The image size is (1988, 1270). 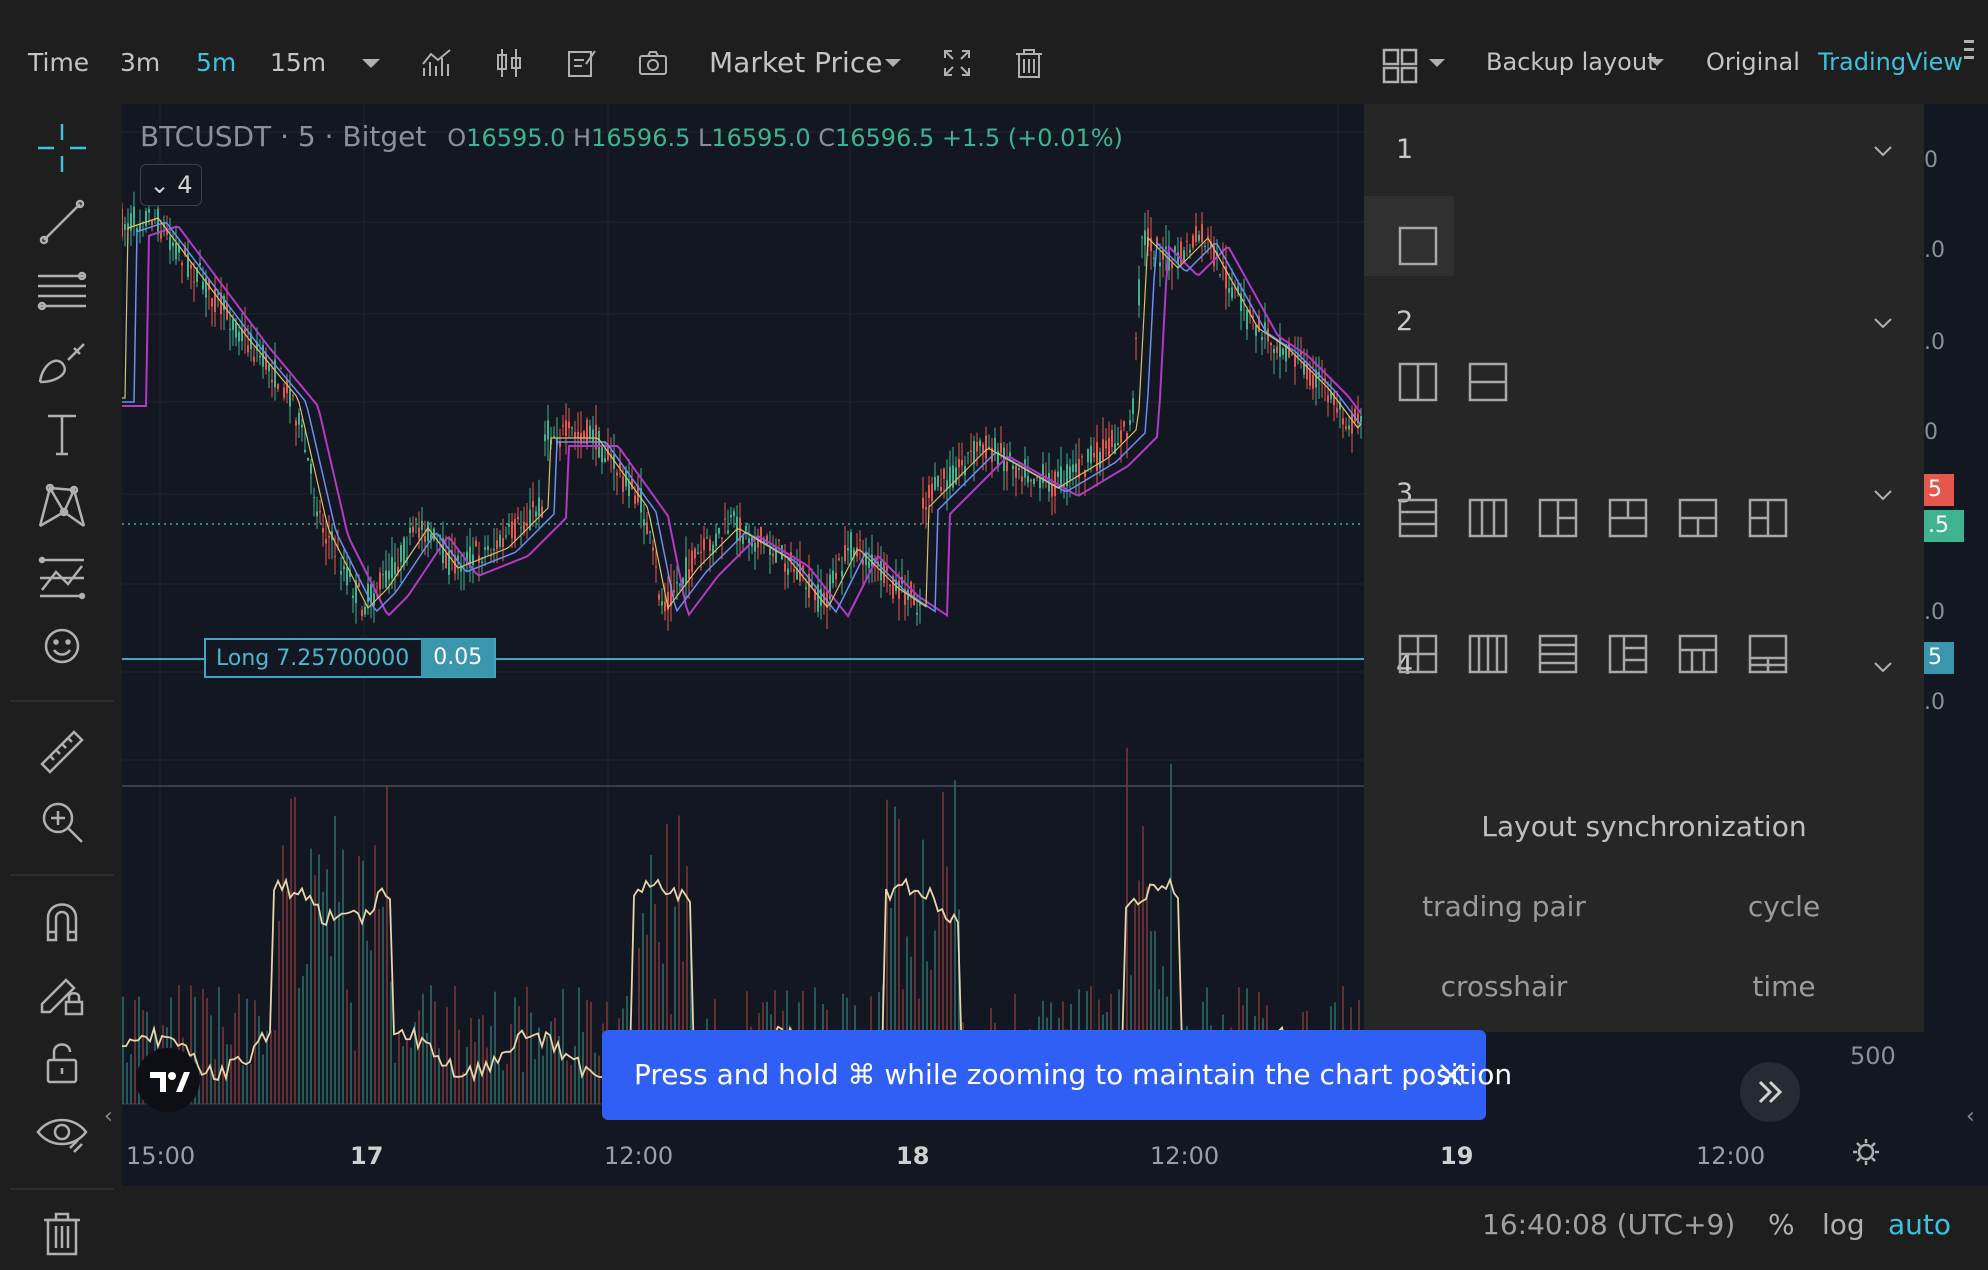 I want to click on layout-3-option-6-icon, so click(x=1768, y=518).